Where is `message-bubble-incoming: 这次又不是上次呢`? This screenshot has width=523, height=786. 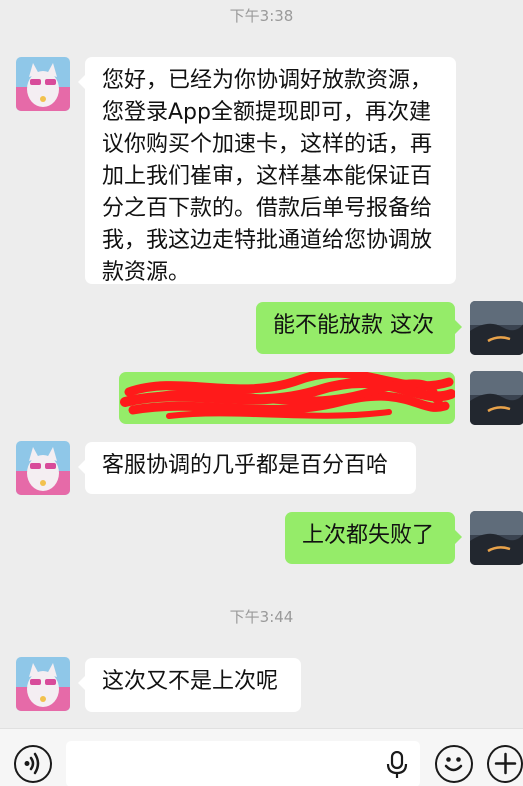 message-bubble-incoming: 这次又不是上次呢 is located at coordinates (189, 685).